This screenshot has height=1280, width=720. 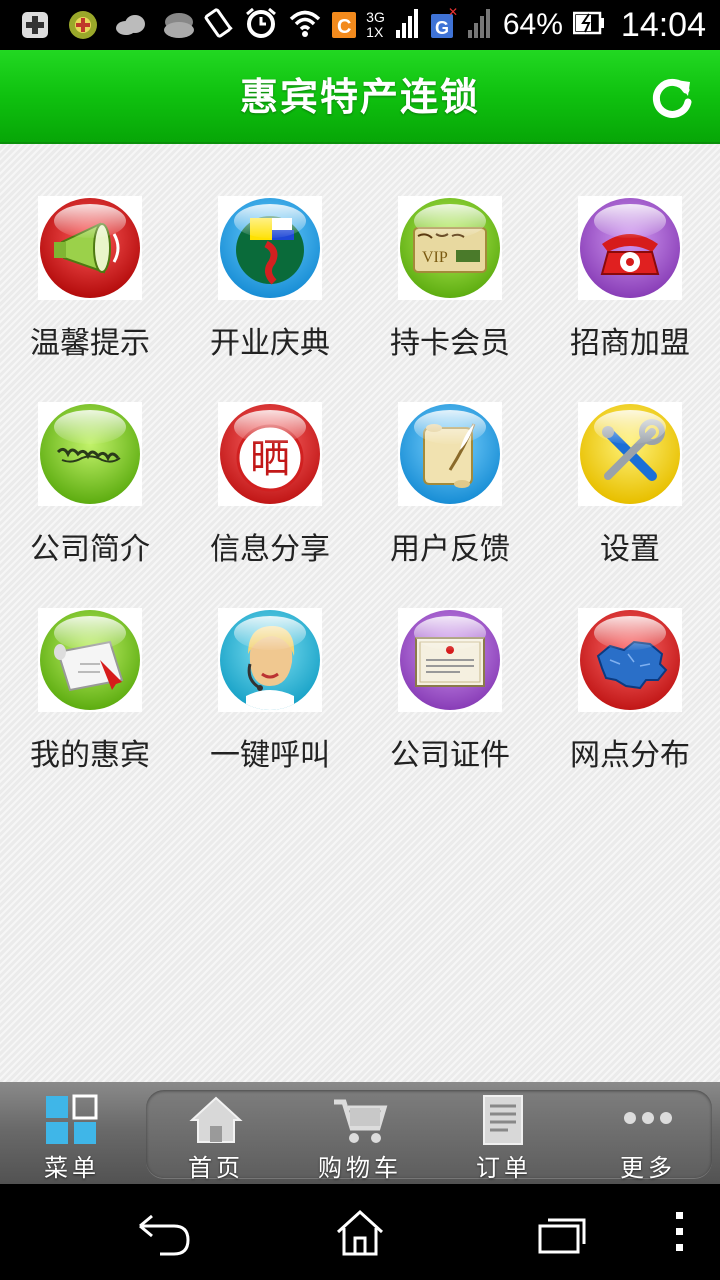 What do you see at coordinates (90, 343) in the screenshot?
I see `grid-item-label: 温馨提示` at bounding box center [90, 343].